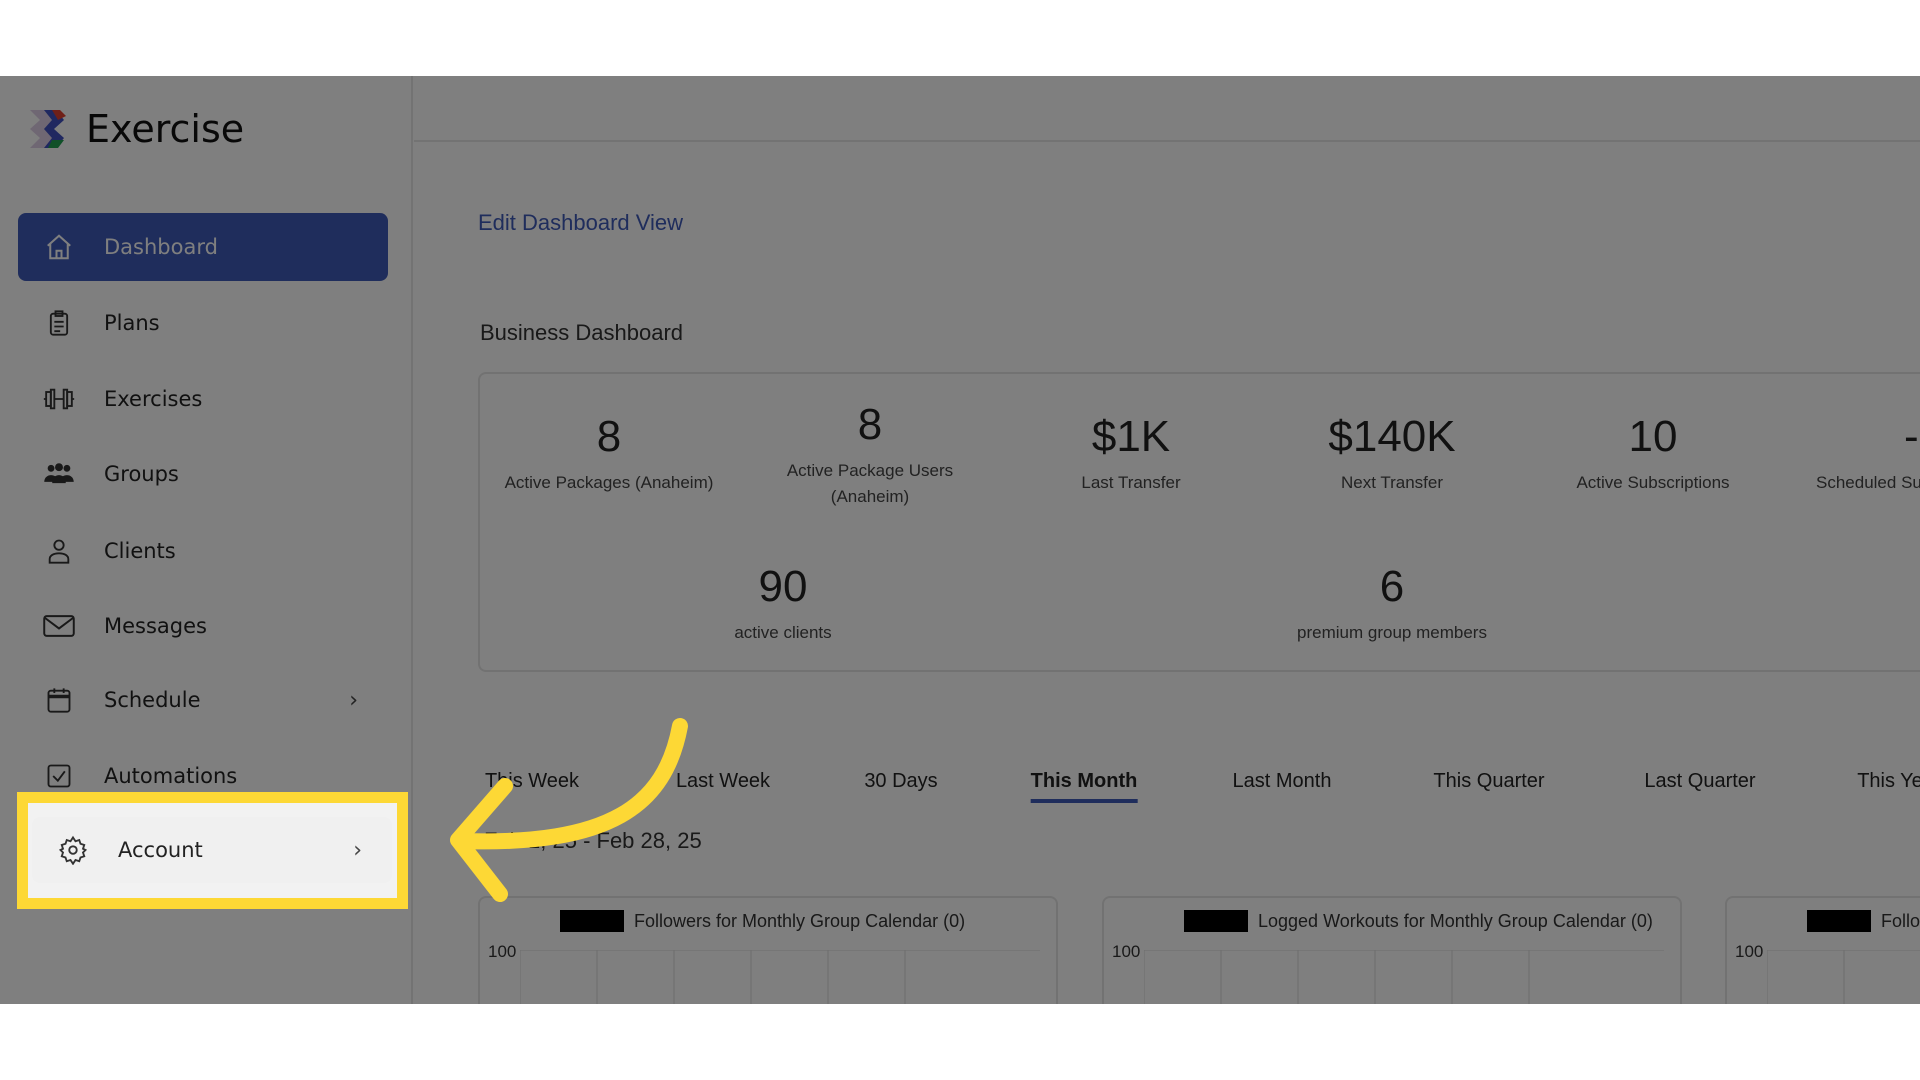 This screenshot has height=1080, width=1920. Describe the element at coordinates (160, 850) in the screenshot. I see `sidebar-item-label: Account` at that location.